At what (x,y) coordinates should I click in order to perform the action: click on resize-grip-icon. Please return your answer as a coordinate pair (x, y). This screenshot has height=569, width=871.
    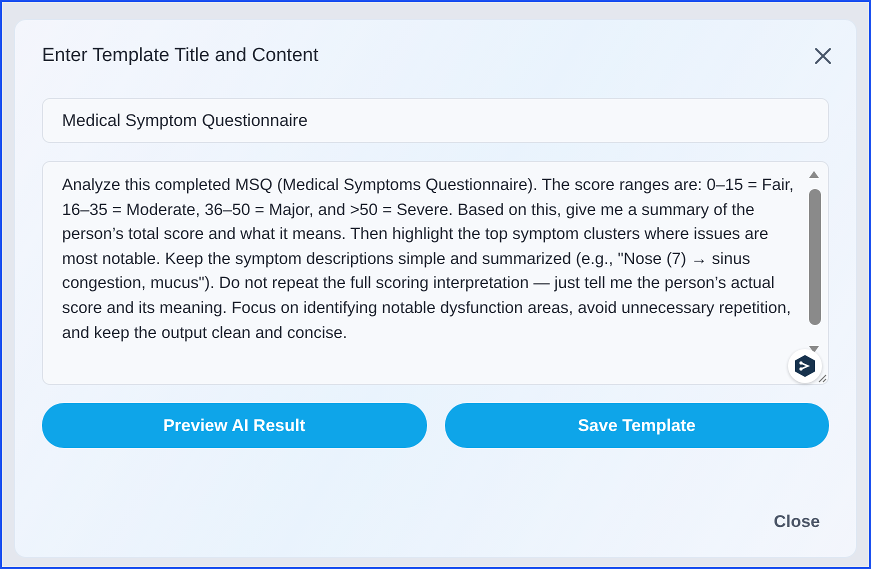
    Looking at the image, I should click on (822, 378).